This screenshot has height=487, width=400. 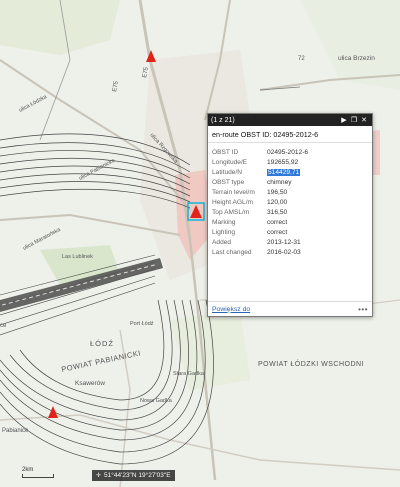 I want to click on attribute-row: Latitude/N 514429,71, so click(x=260, y=172).